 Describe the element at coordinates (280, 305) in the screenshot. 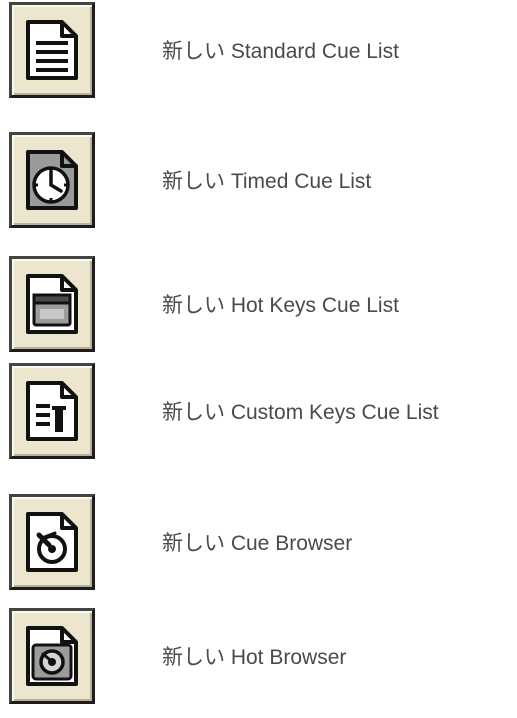

I see `menu-item-label: 新しい Hot Keys Cue List` at that location.